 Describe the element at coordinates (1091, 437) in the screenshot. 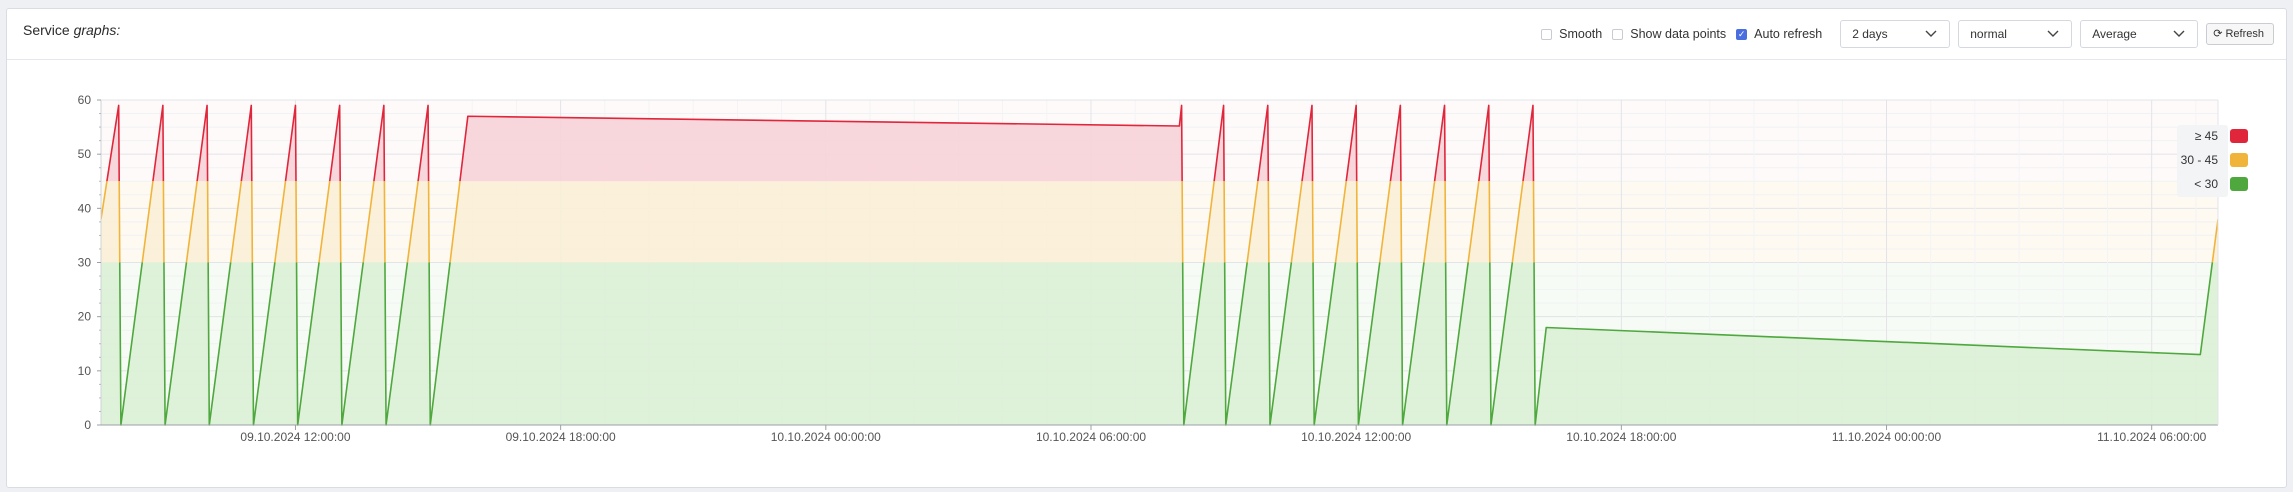

I see `x-tick-label: 10.10.2024 06:00:00` at that location.